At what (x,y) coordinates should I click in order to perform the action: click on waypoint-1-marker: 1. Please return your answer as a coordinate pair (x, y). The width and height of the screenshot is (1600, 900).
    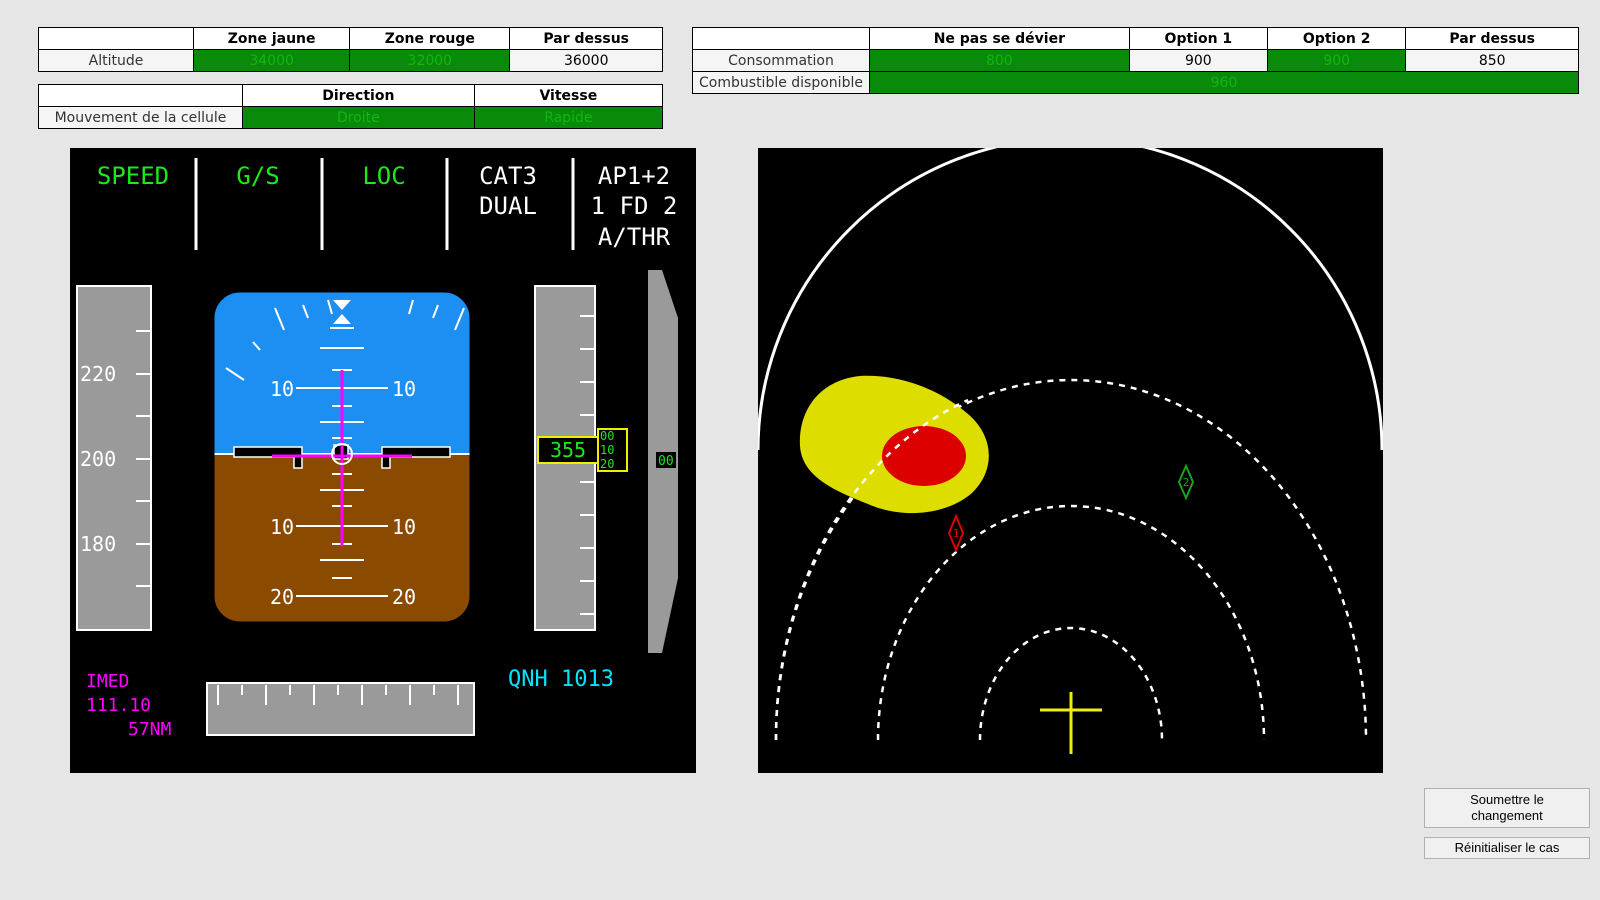
    Looking at the image, I should click on (956, 533).